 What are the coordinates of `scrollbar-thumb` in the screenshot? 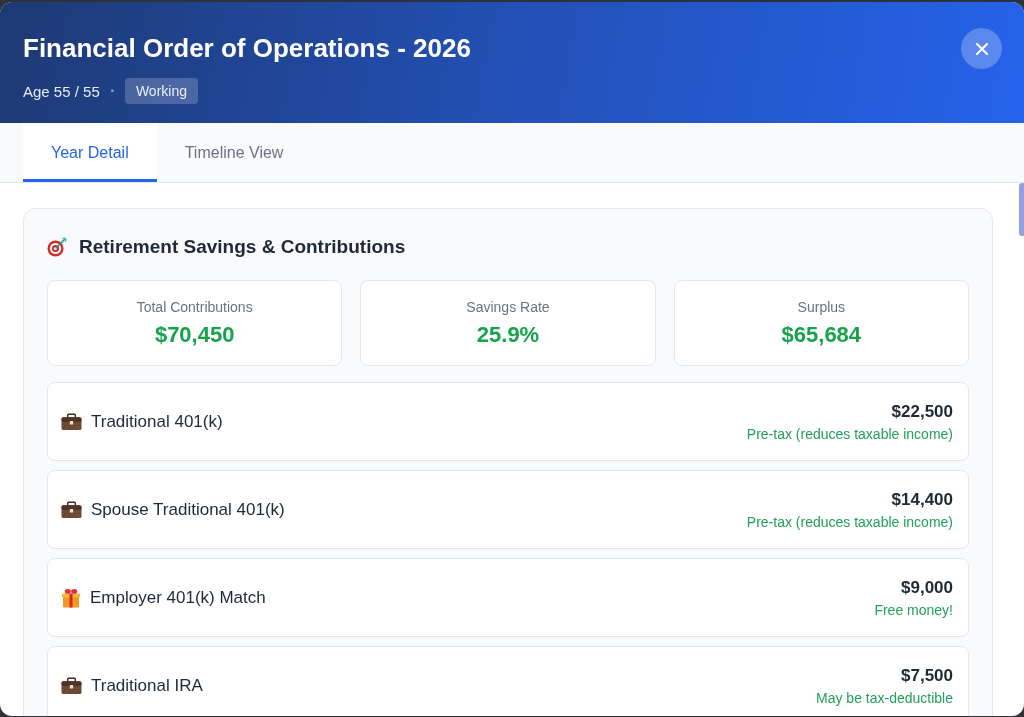 It's located at (1021, 209).